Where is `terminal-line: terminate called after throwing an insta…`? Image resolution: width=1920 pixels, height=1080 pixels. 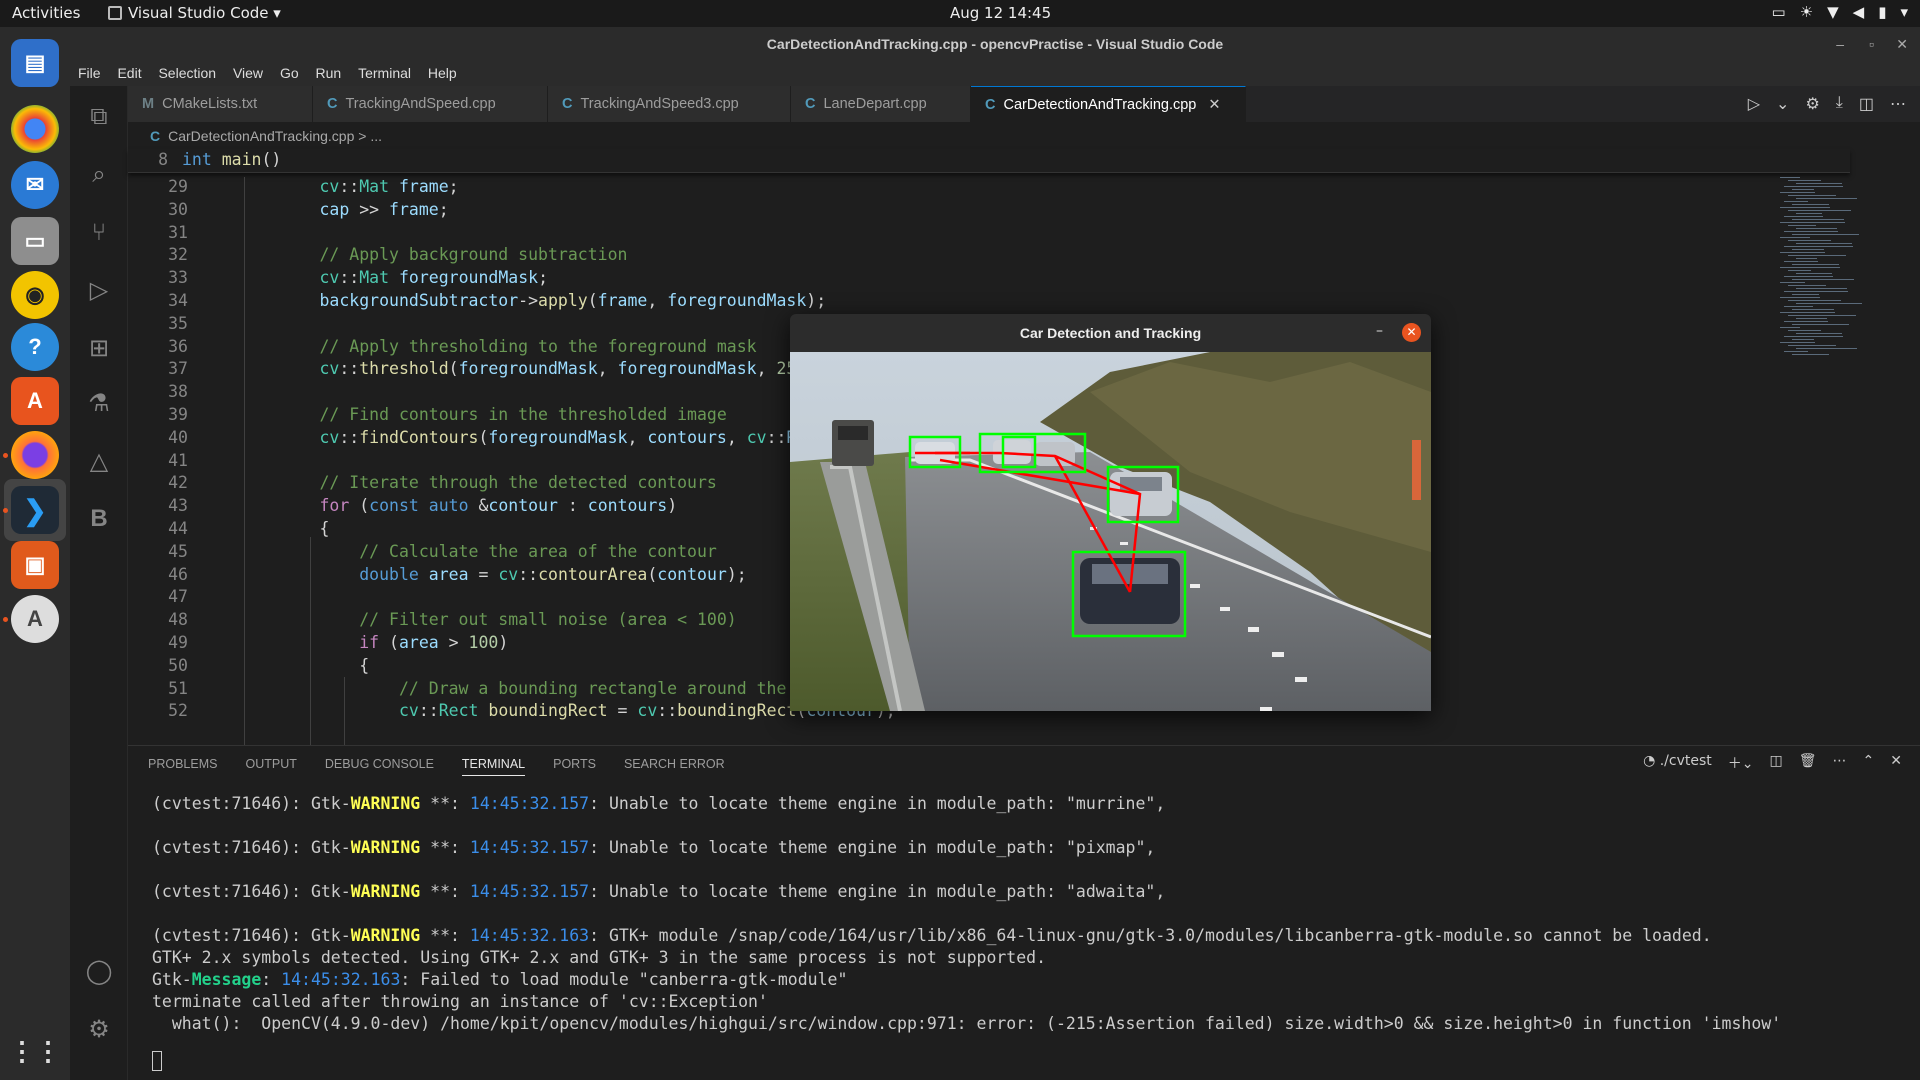 terminal-line: terminate called after throwing an insta… is located at coordinates (460, 1001).